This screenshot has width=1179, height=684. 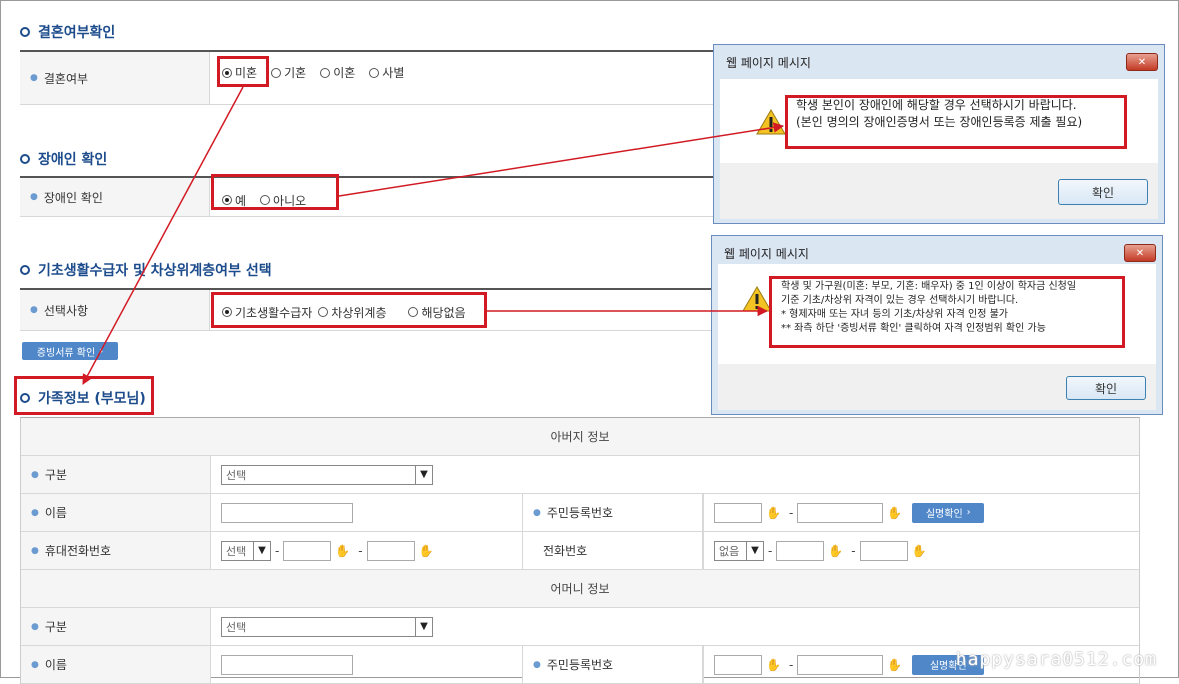 What do you see at coordinates (1056, 659) in the screenshot?
I see `watermark-text: happysara0512.com` at bounding box center [1056, 659].